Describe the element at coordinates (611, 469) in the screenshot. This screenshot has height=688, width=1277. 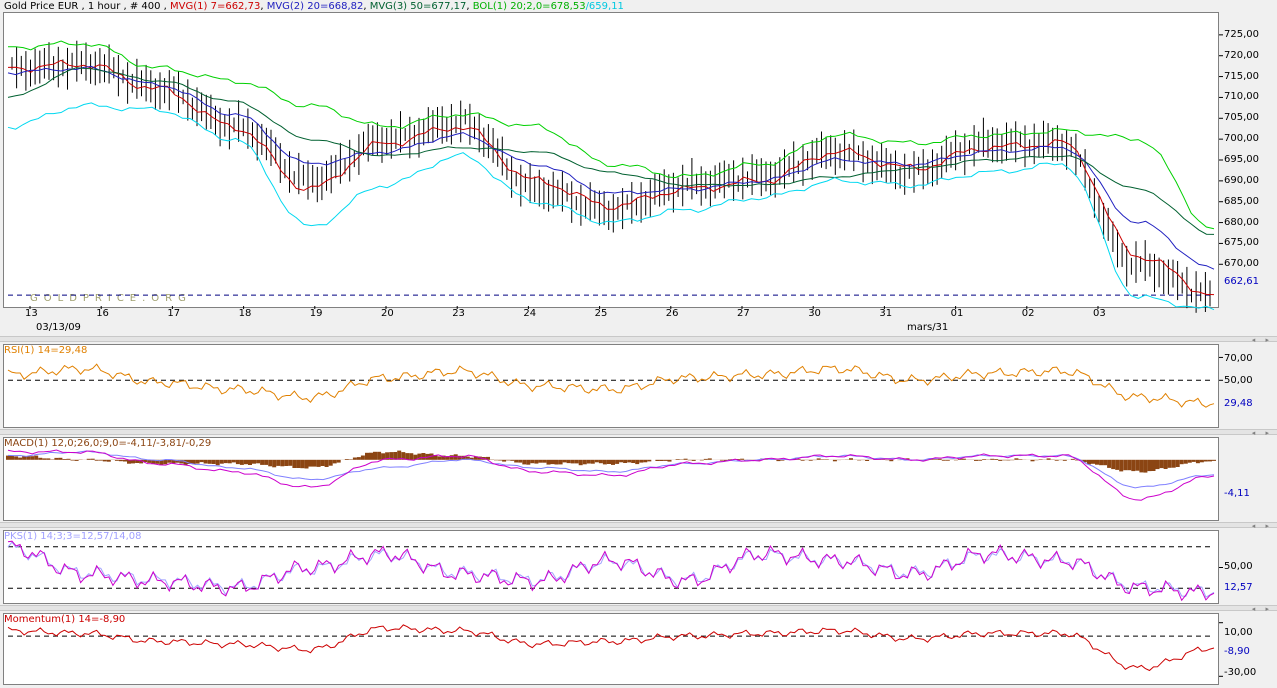
I see `macd-signal-line` at that location.